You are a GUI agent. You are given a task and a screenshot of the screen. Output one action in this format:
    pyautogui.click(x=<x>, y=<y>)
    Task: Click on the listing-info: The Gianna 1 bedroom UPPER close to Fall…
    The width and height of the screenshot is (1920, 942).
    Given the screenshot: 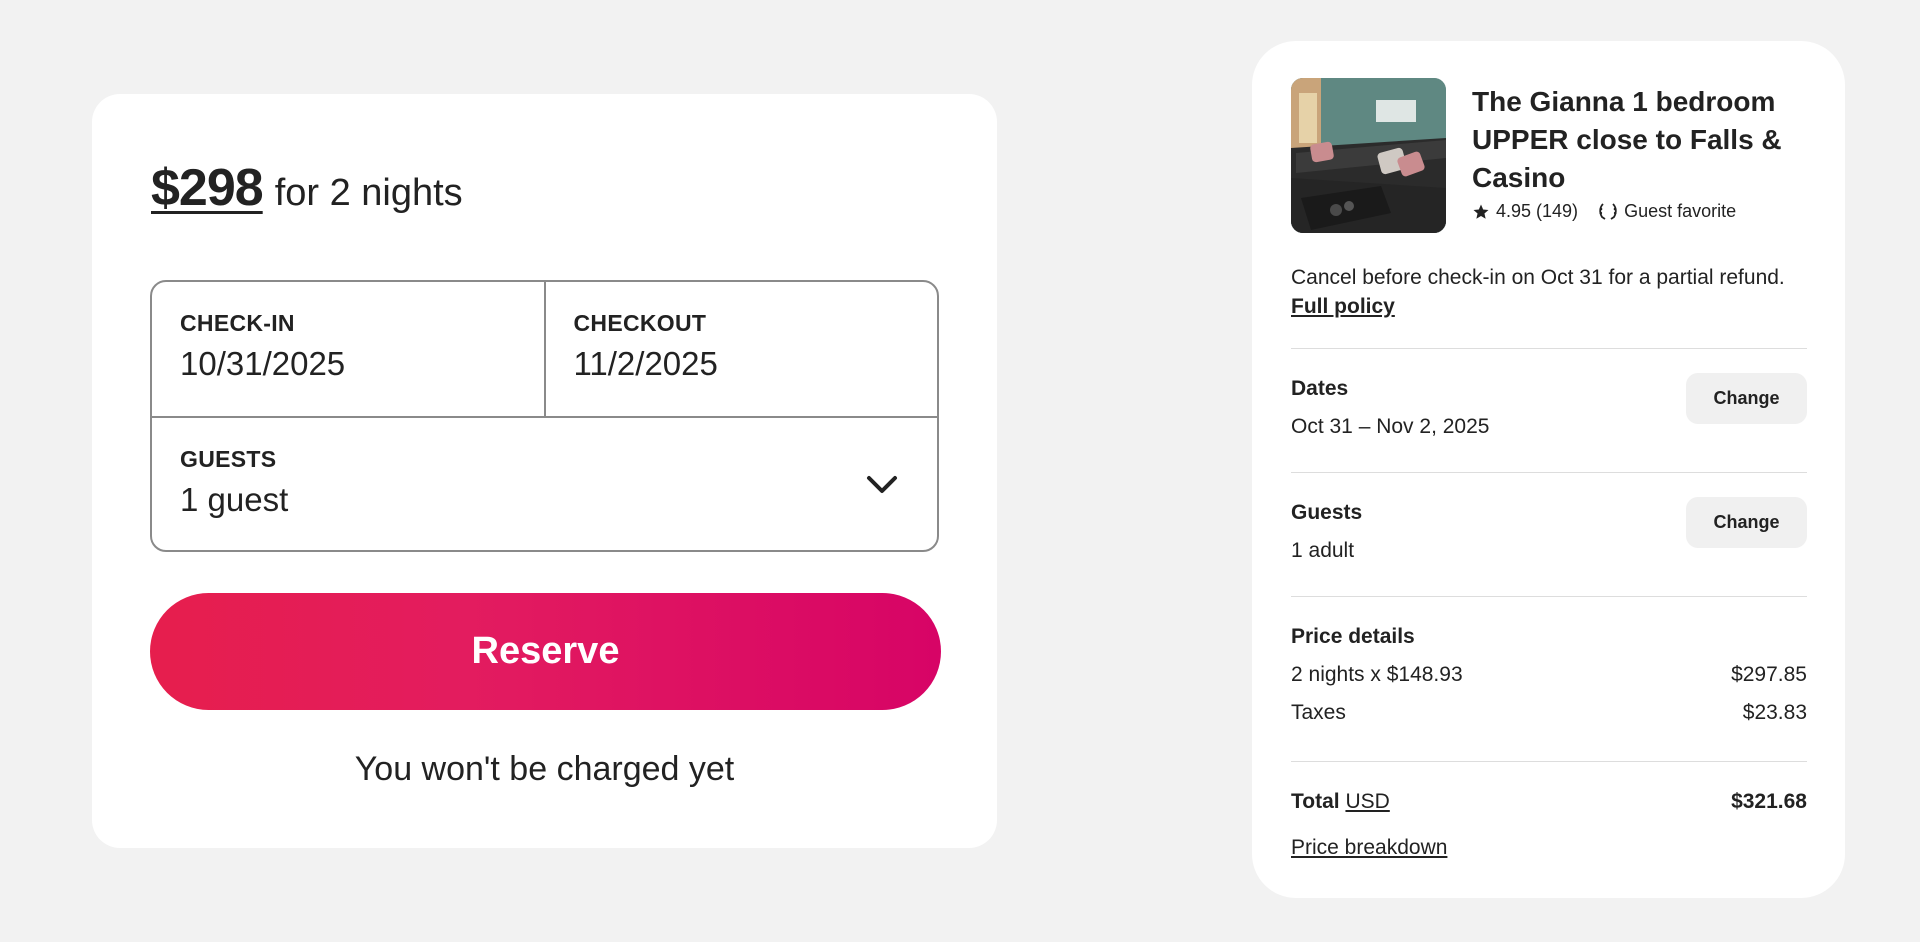 What is the action you would take?
    pyautogui.click(x=1639, y=155)
    